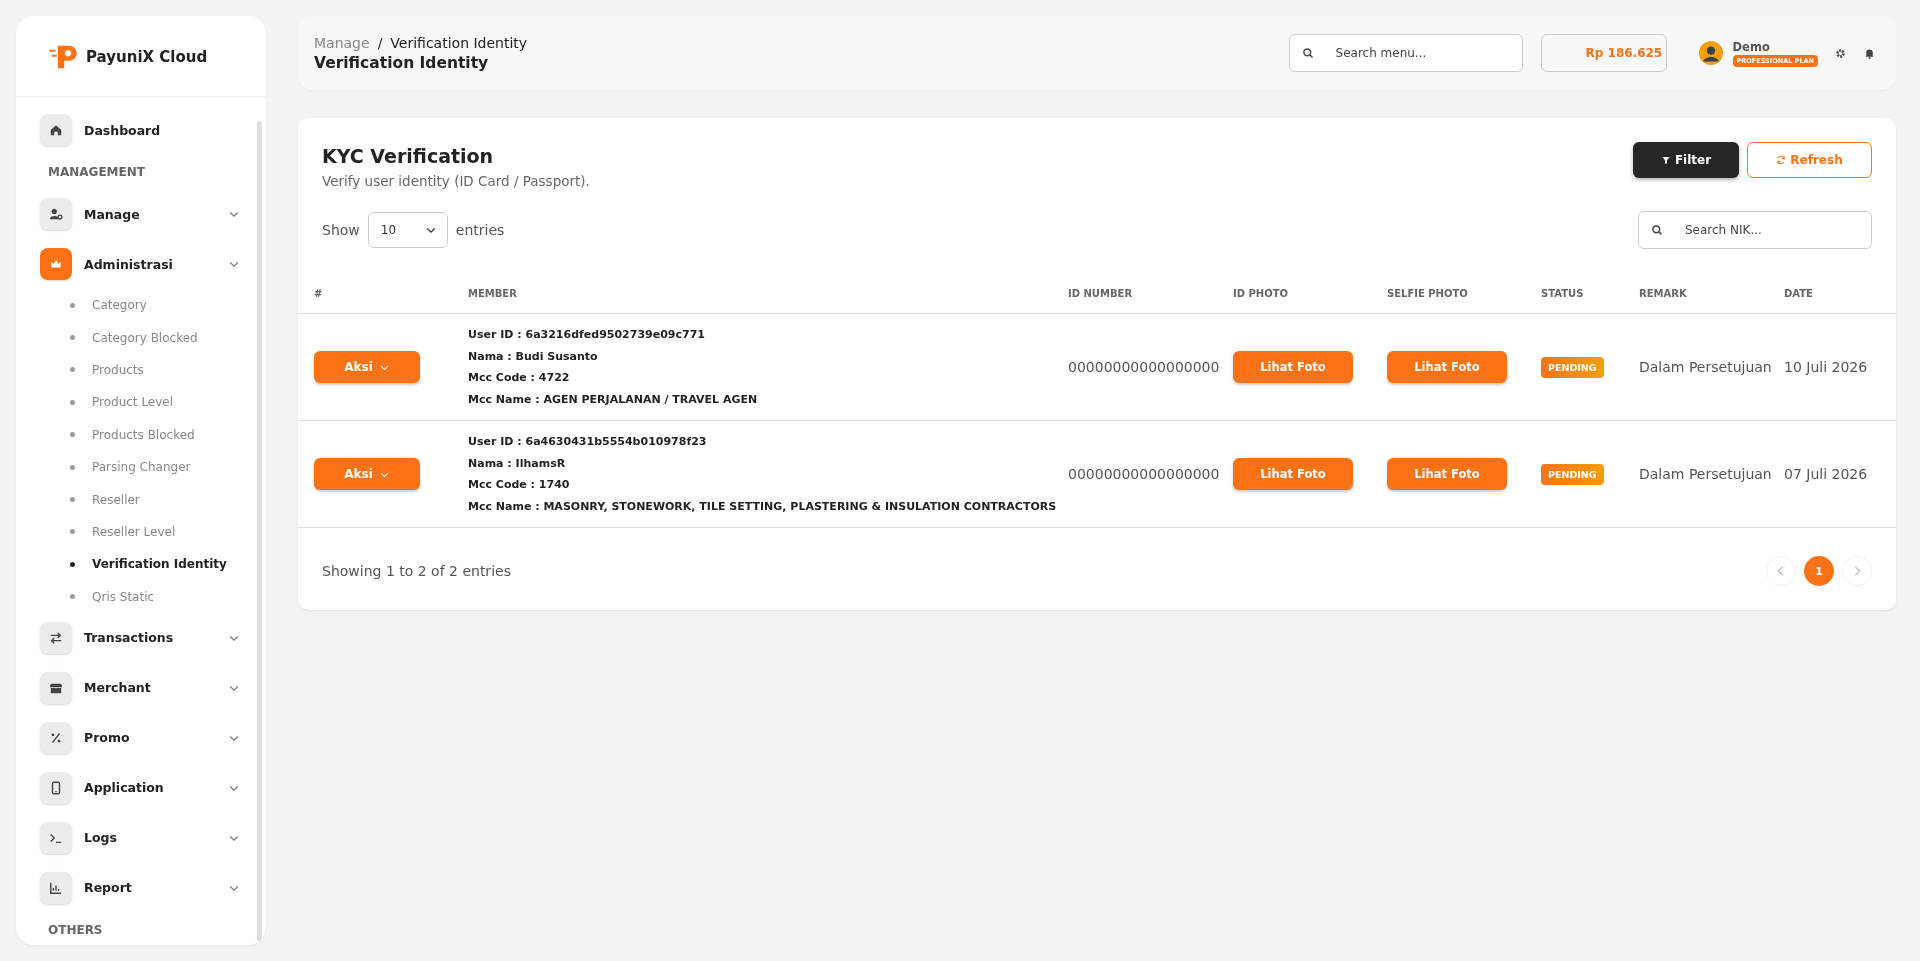  I want to click on nav-item: Logs, so click(140, 837).